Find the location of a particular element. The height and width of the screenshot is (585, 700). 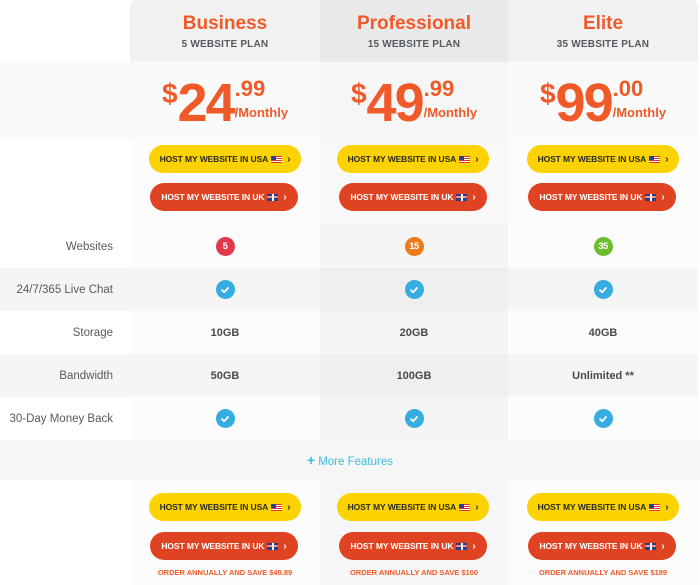

feature-label-bandwidth: Bandwidth is located at coordinates (65, 375).